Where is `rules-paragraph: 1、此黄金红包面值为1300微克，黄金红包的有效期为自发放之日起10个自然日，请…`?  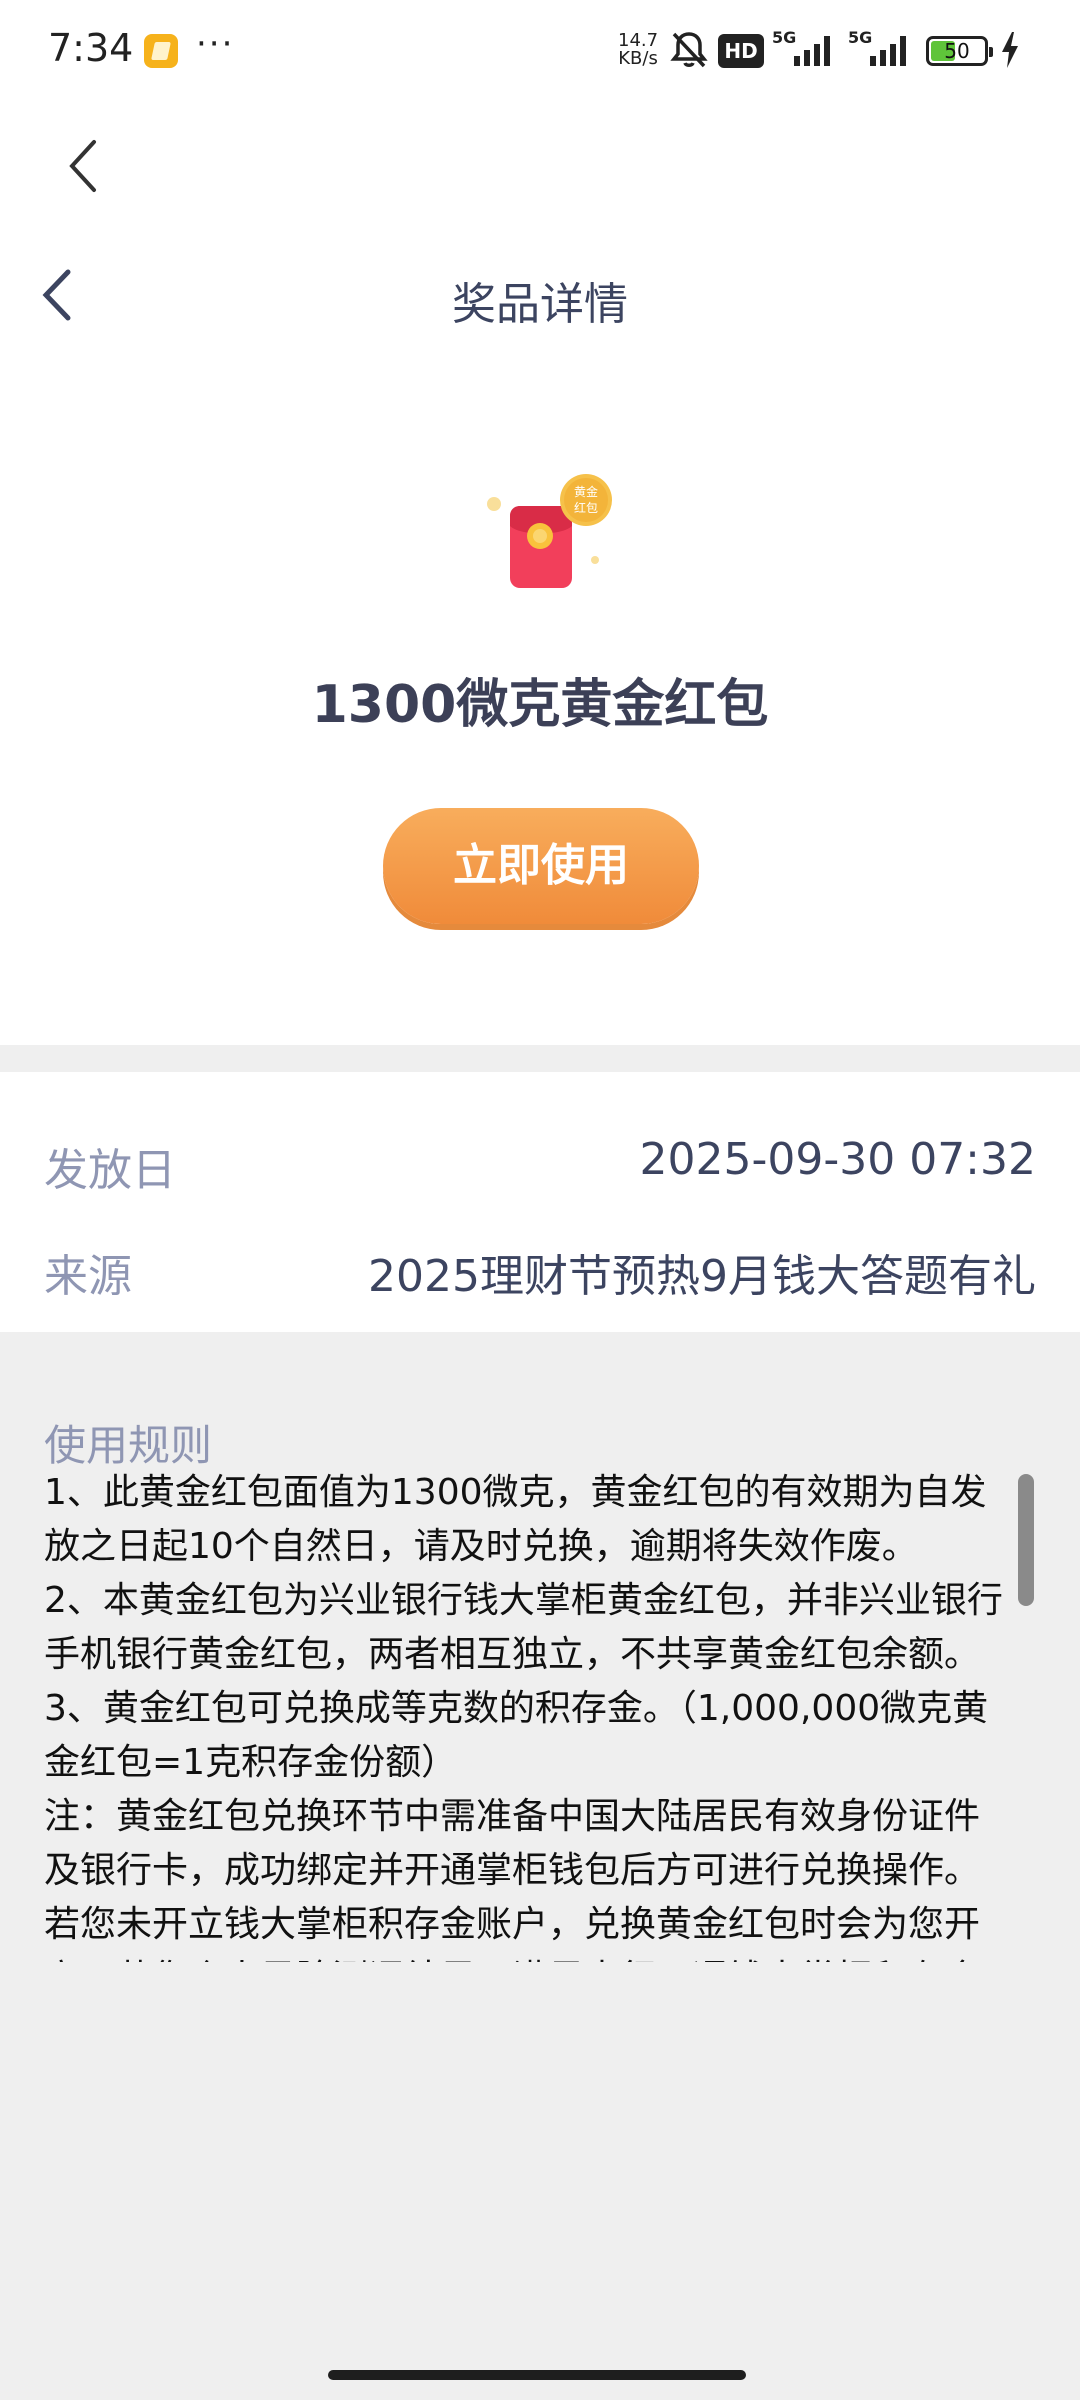
rules-paragraph: 1、此黄金红包面值为1300微克，黄金红包的有效期为自发放之日起10个自然日，请… is located at coordinates (515, 1519).